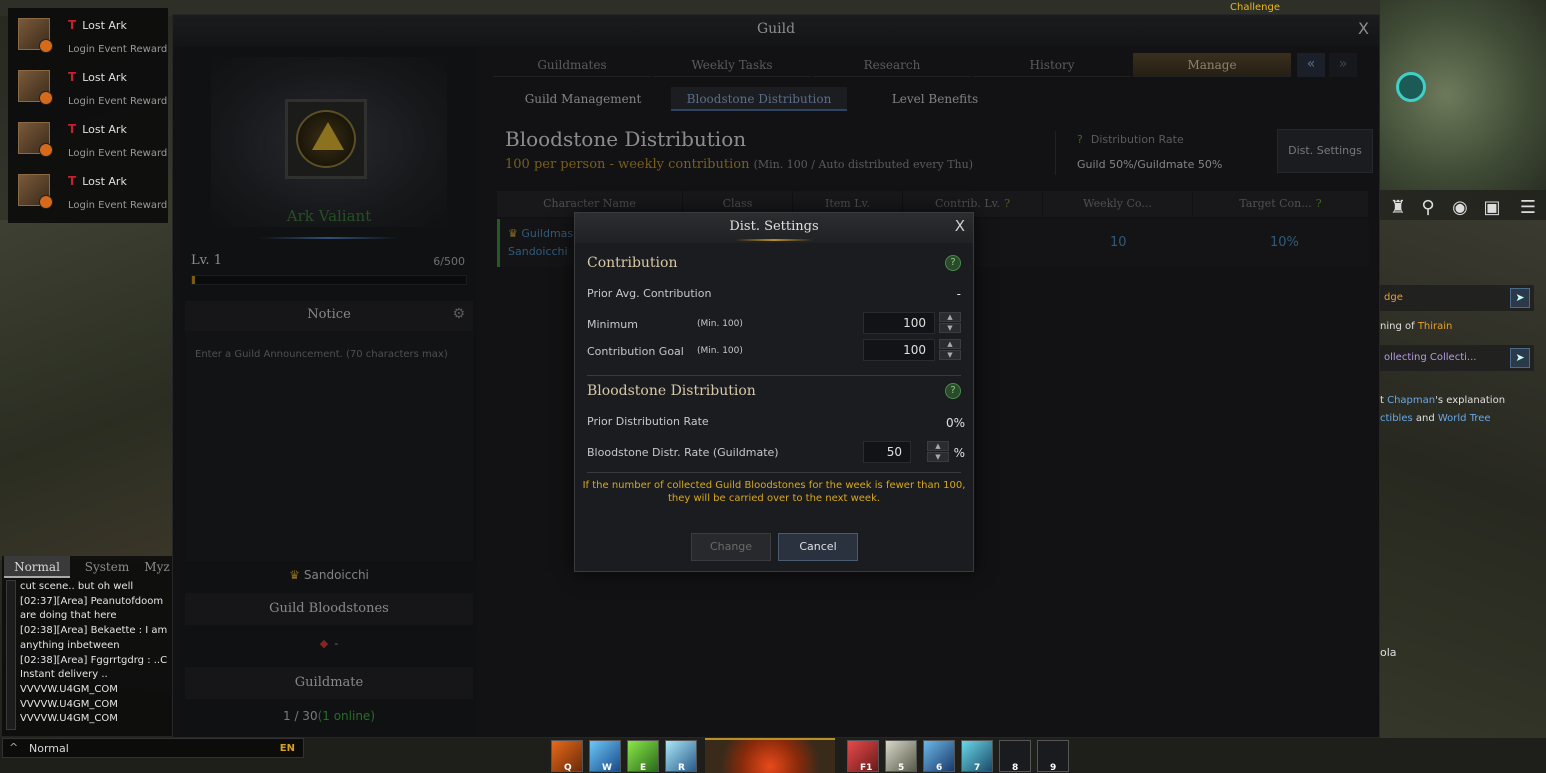 This screenshot has height=773, width=1546. What do you see at coordinates (955, 423) in the screenshot?
I see `prior-rate-value: 0%` at bounding box center [955, 423].